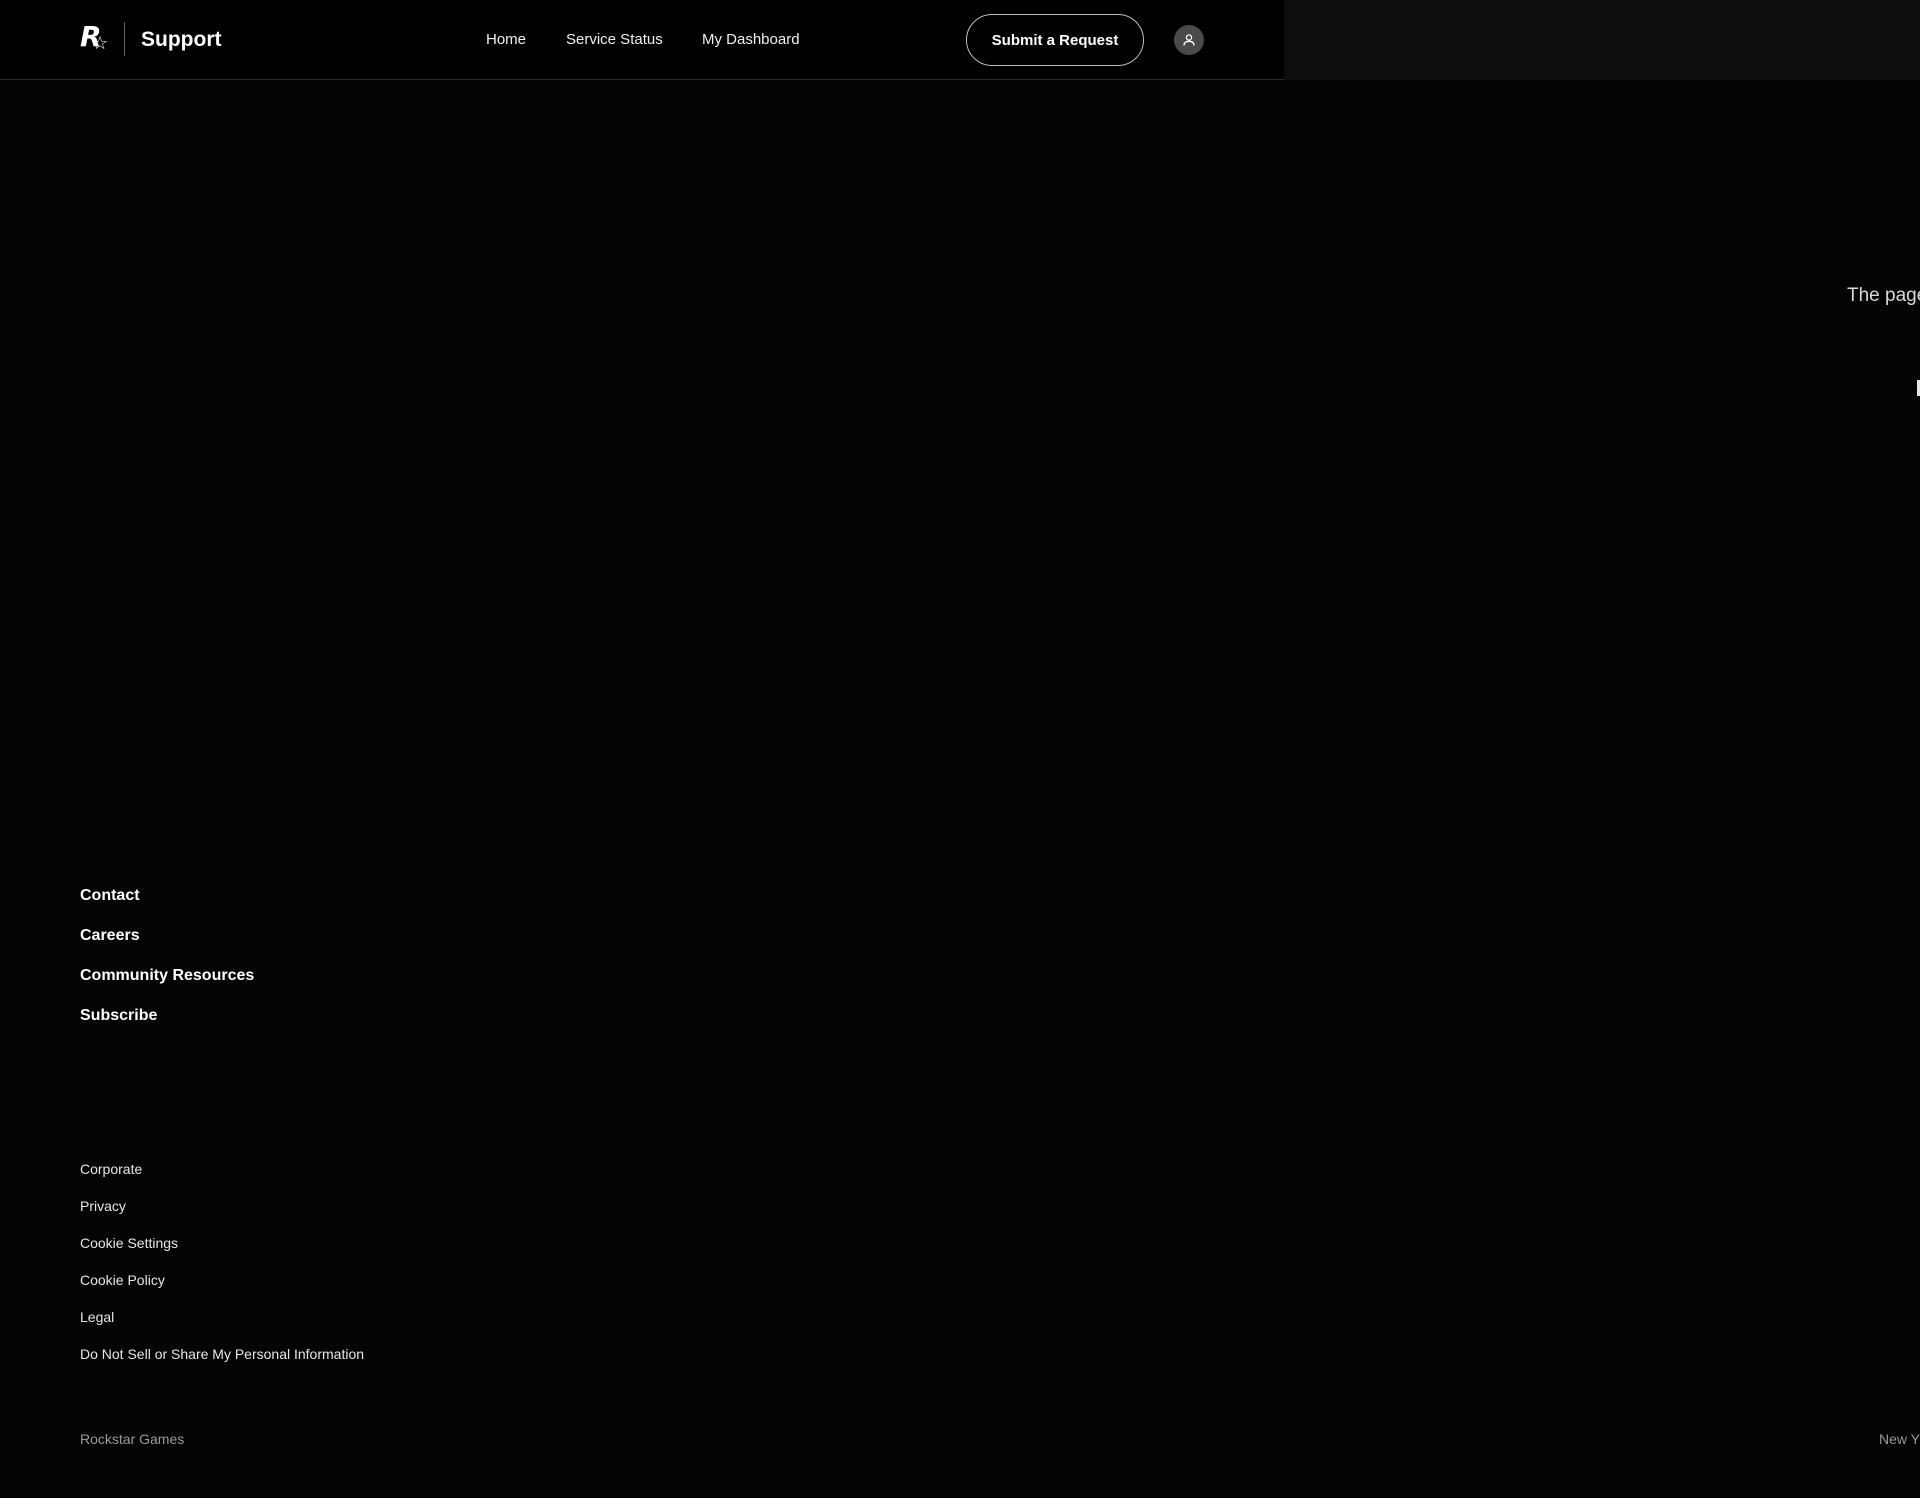  Describe the element at coordinates (129, 1243) in the screenshot. I see `footer-link-cookie-settings: Cookie Settings` at that location.